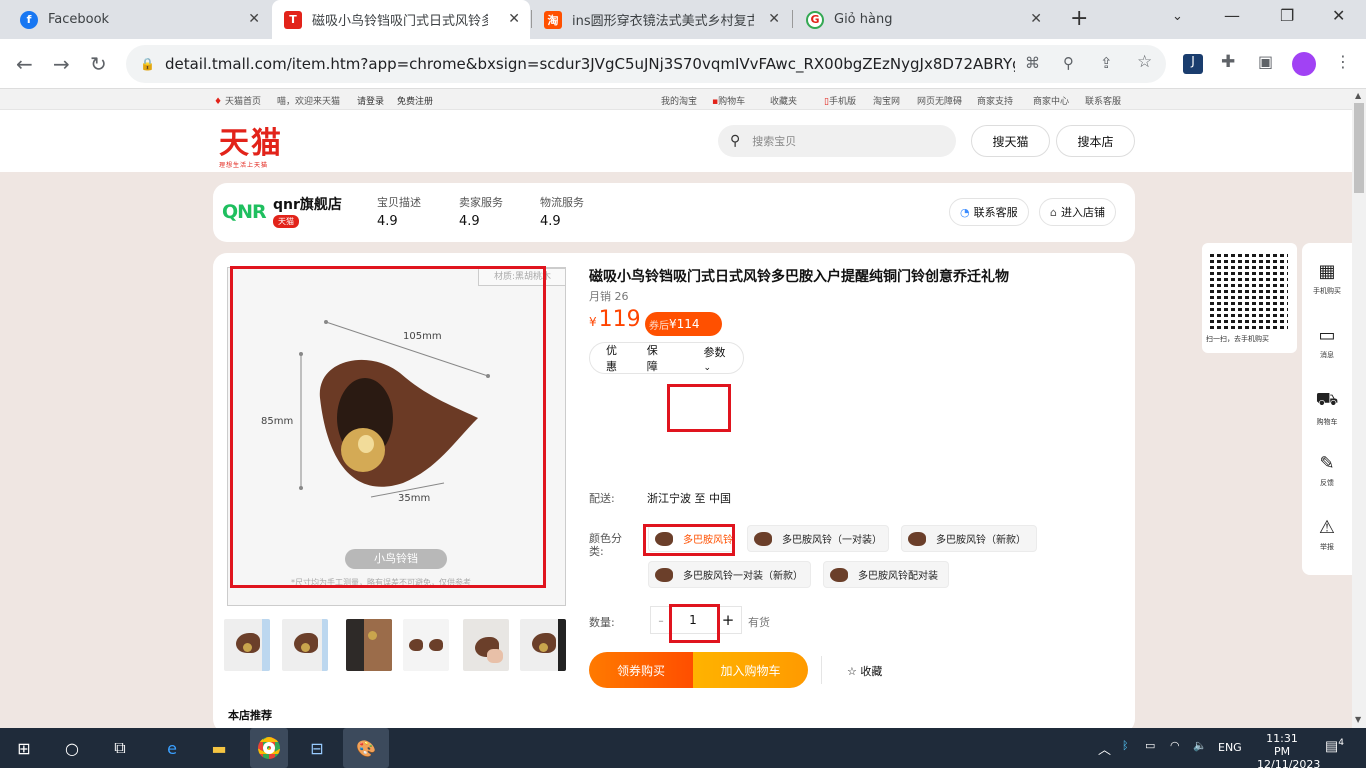 The width and height of the screenshot is (1366, 768). I want to click on forward-icon: →, so click(61, 64).